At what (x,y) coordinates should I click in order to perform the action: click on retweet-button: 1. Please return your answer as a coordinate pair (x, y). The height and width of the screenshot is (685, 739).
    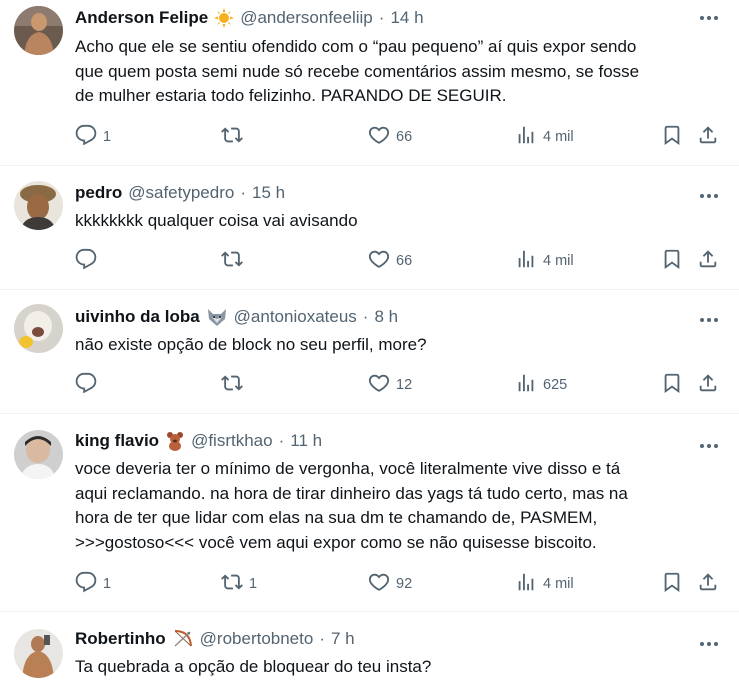
    Looking at the image, I should click on (239, 584).